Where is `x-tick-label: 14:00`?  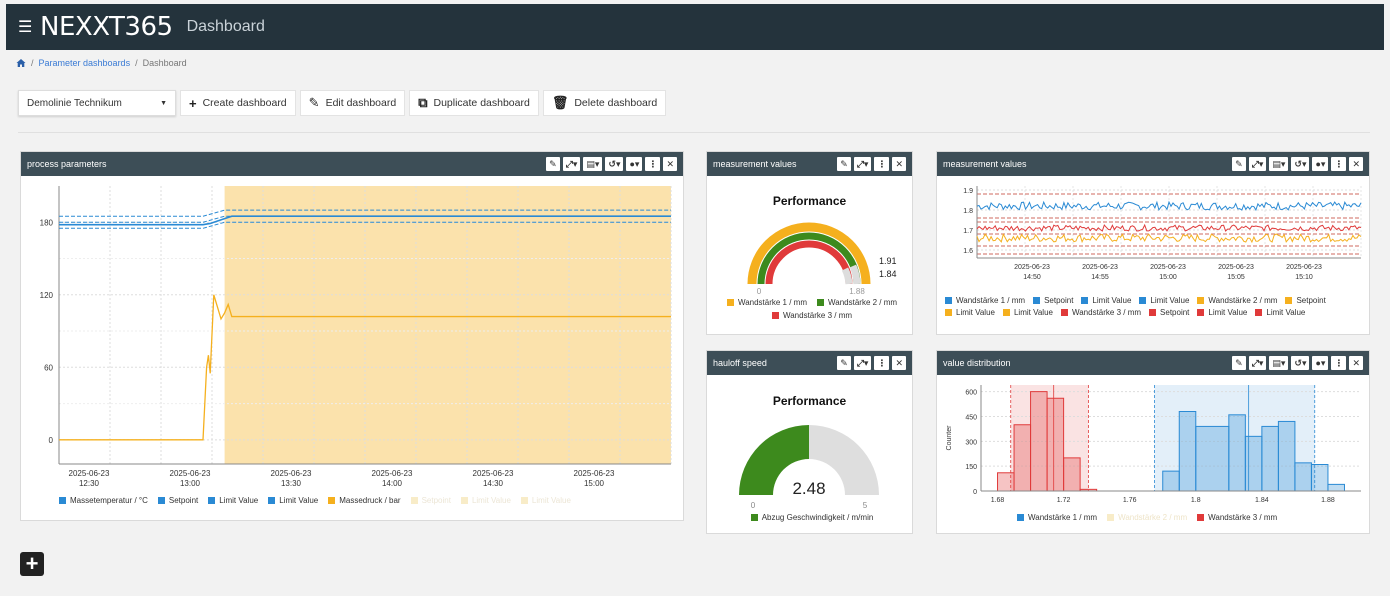 x-tick-label: 14:00 is located at coordinates (392, 483).